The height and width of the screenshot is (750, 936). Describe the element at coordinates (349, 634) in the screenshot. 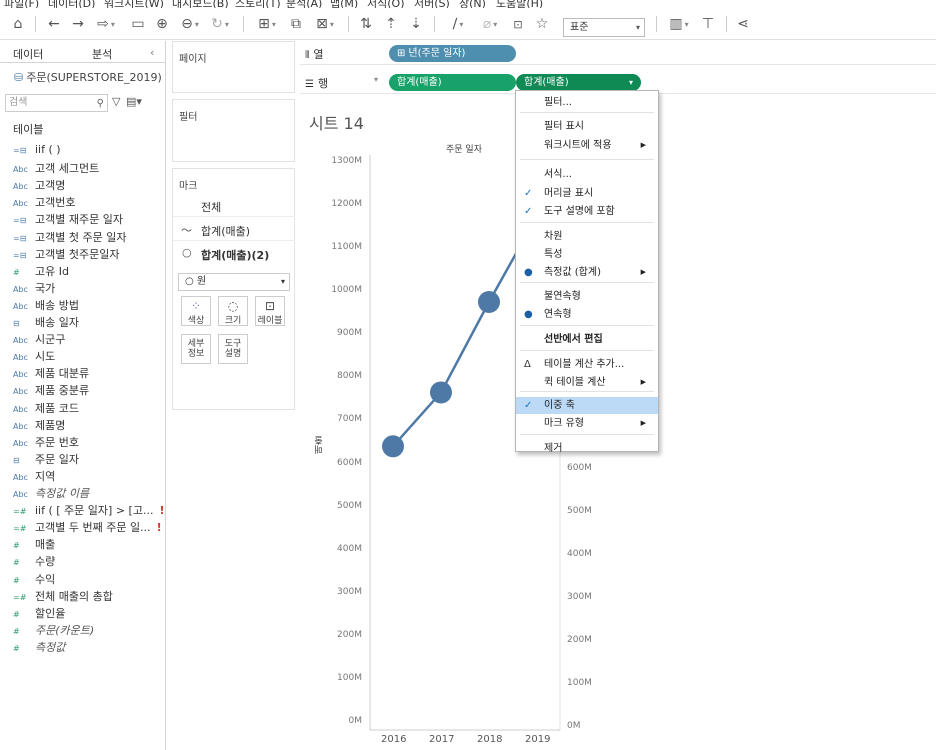

I see `y-tick-label: 200M` at that location.